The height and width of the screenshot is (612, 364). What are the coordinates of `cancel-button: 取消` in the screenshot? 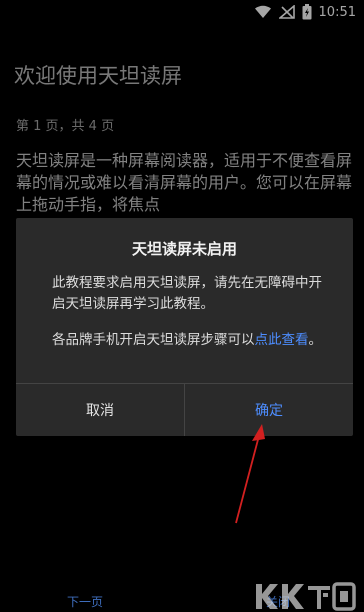 It's located at (100, 410).